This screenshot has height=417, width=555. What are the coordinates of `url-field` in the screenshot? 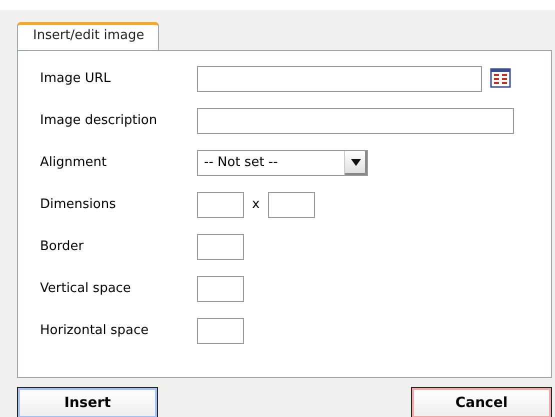 It's located at (339, 79).